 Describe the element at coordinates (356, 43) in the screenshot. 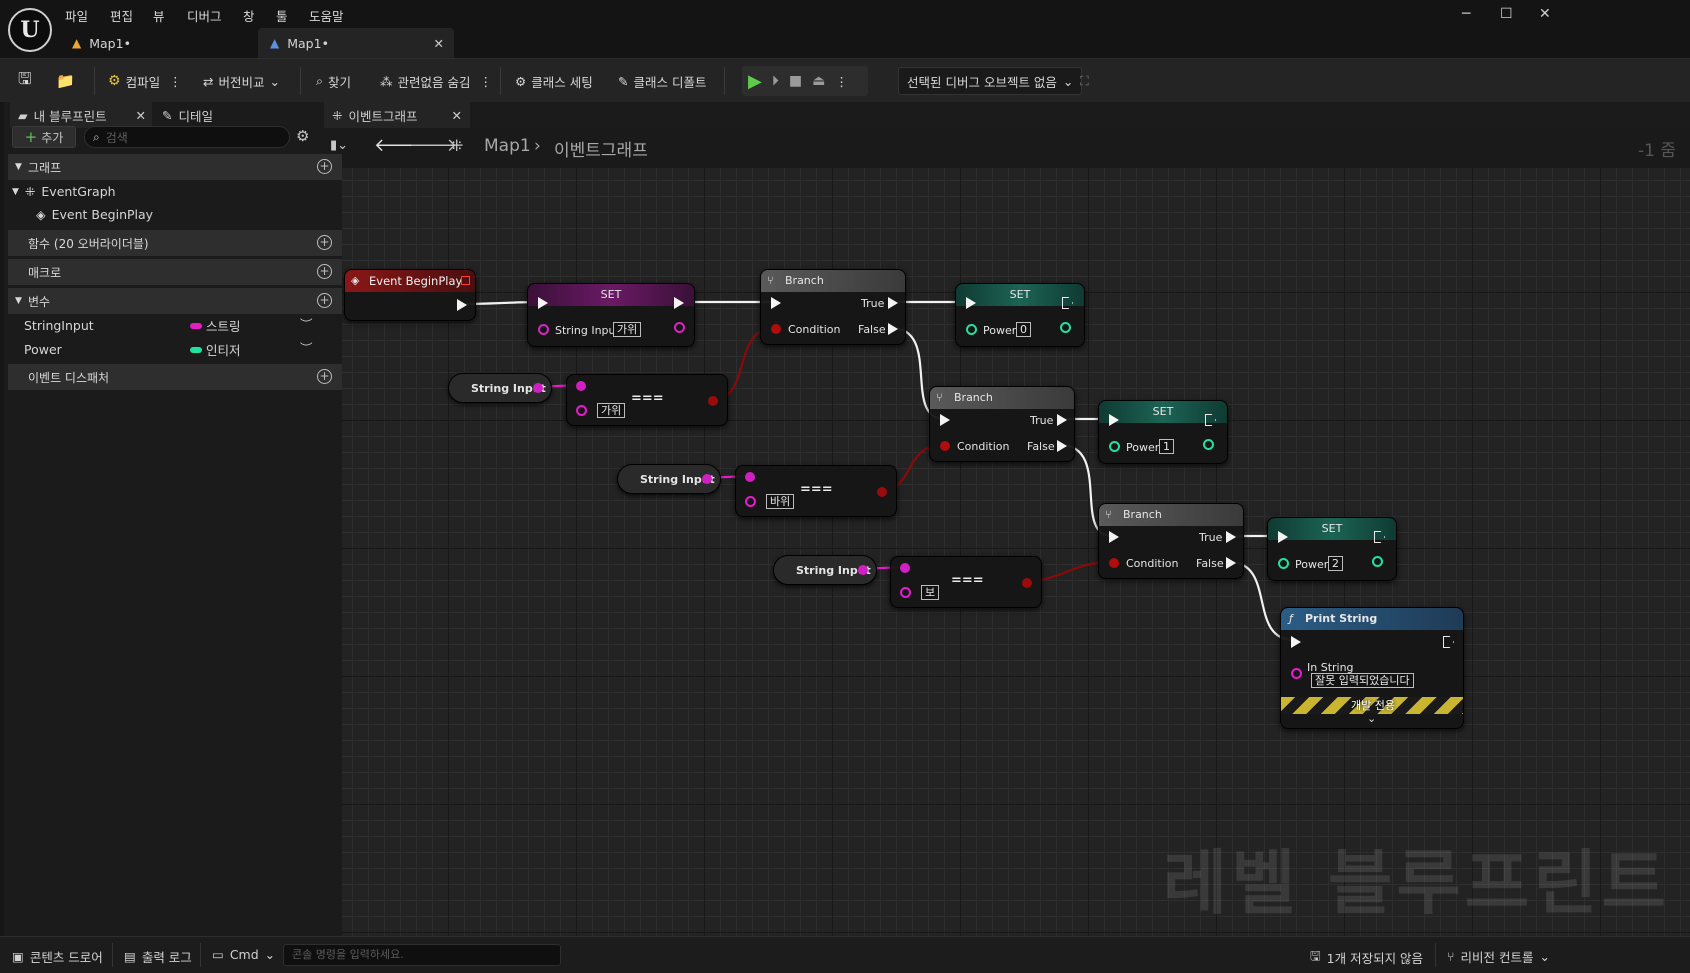

I see `doc-tab-blueprint: ▲ Map1• ✕` at that location.